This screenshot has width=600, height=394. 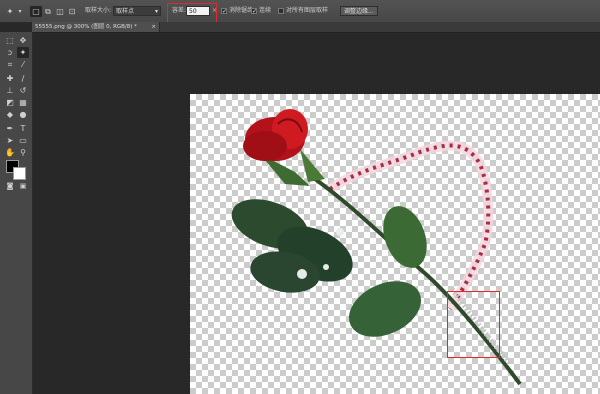 What do you see at coordinates (98, 10) in the screenshot?
I see `sample-size-label: 取样大小:` at bounding box center [98, 10].